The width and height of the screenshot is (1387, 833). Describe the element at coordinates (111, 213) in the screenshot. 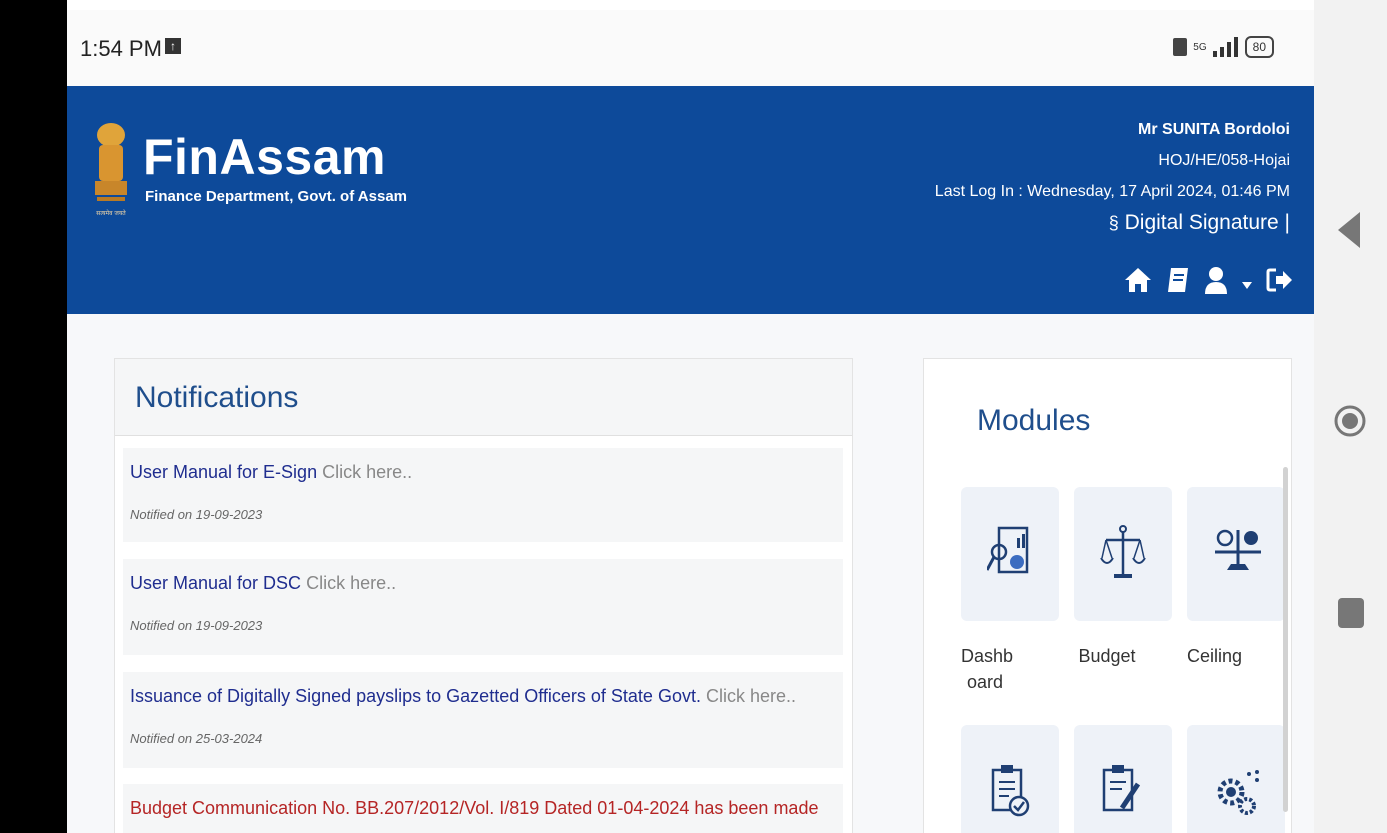

I see `emblem-caption: सत्यमेव जयते` at that location.